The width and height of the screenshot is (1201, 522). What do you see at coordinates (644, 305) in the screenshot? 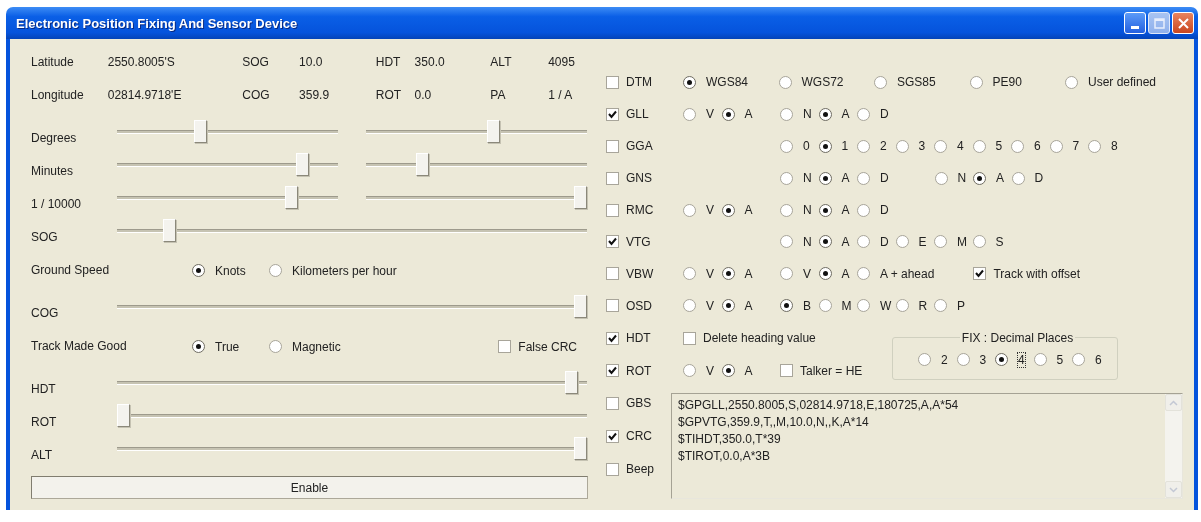
I see `checkbox: OSD` at bounding box center [644, 305].